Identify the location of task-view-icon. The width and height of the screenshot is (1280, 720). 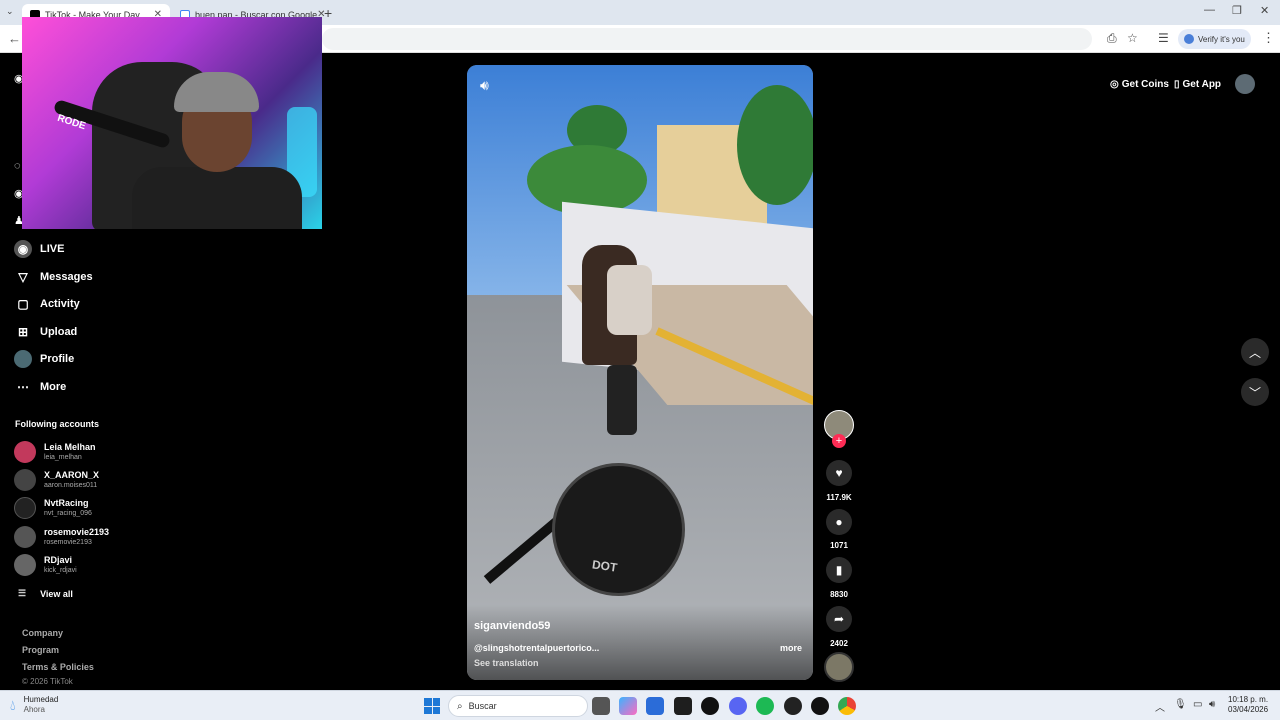
(601, 706).